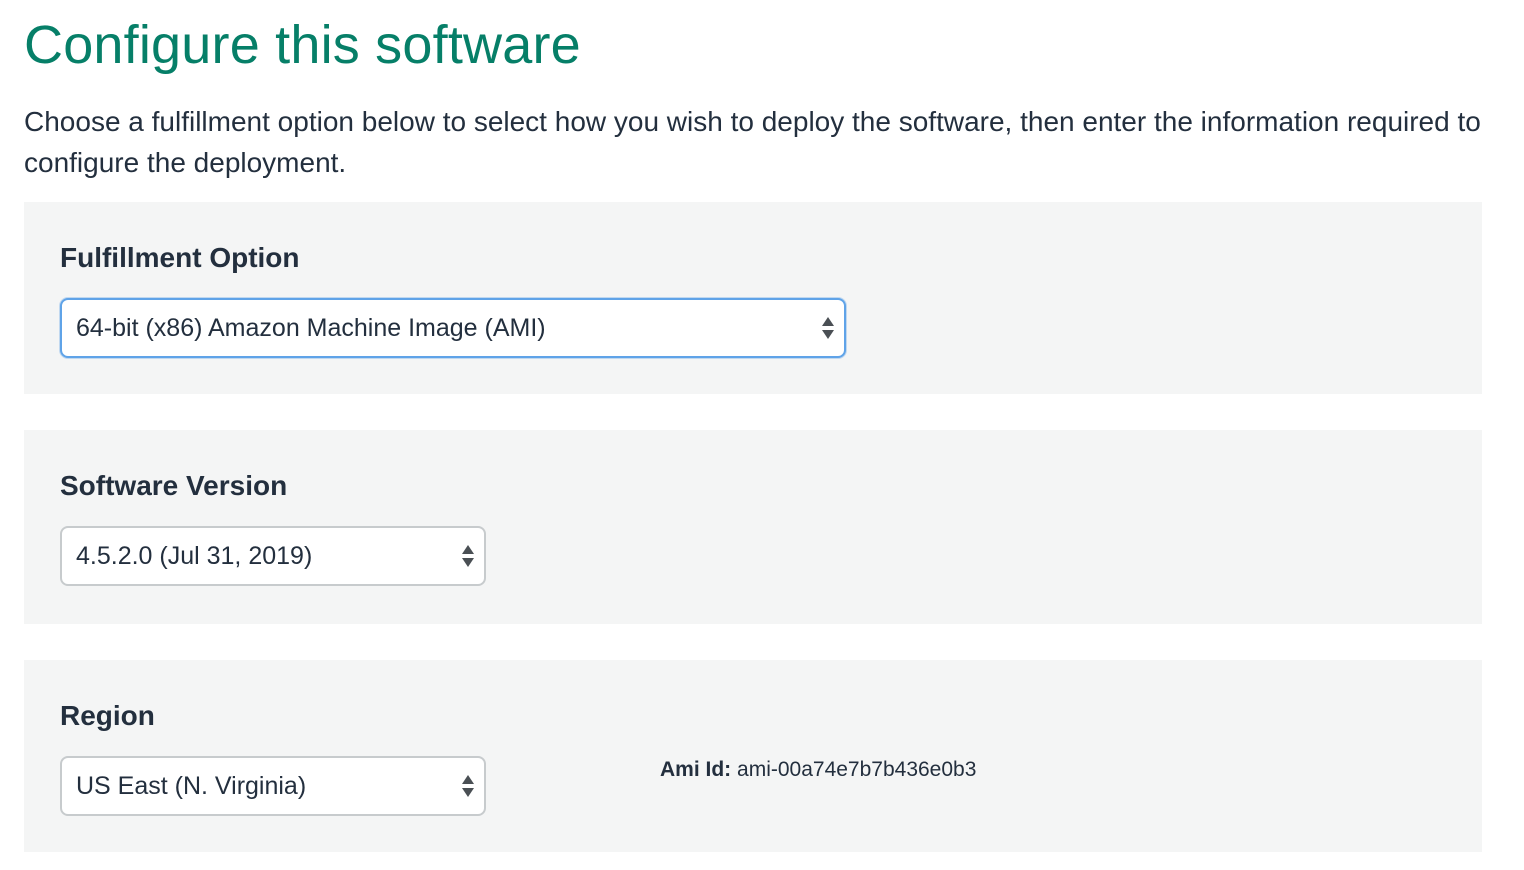 Image resolution: width=1524 pixels, height=870 pixels. Describe the element at coordinates (696, 769) in the screenshot. I see `ami-id-label: Ami Id:` at that location.